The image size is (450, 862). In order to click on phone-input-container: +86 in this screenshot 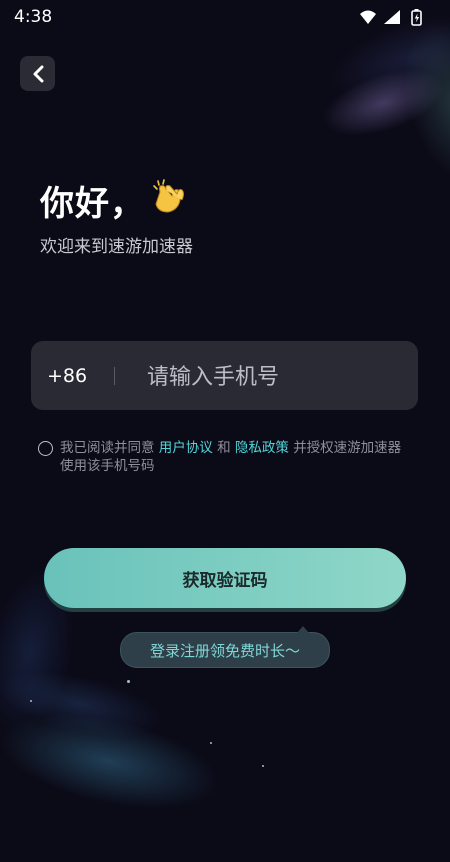, I will do `click(224, 375)`.